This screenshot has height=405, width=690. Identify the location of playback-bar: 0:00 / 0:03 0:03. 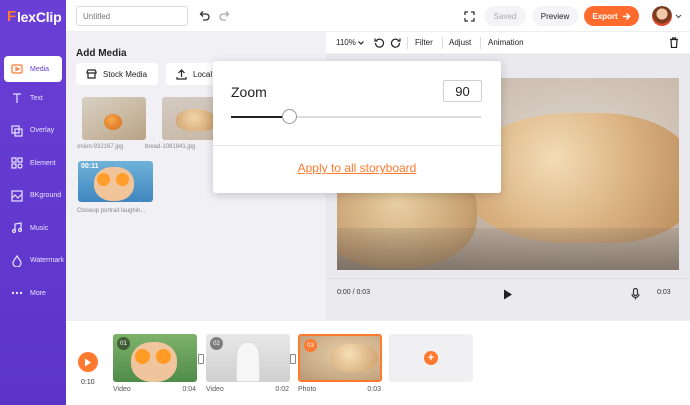
(508, 299).